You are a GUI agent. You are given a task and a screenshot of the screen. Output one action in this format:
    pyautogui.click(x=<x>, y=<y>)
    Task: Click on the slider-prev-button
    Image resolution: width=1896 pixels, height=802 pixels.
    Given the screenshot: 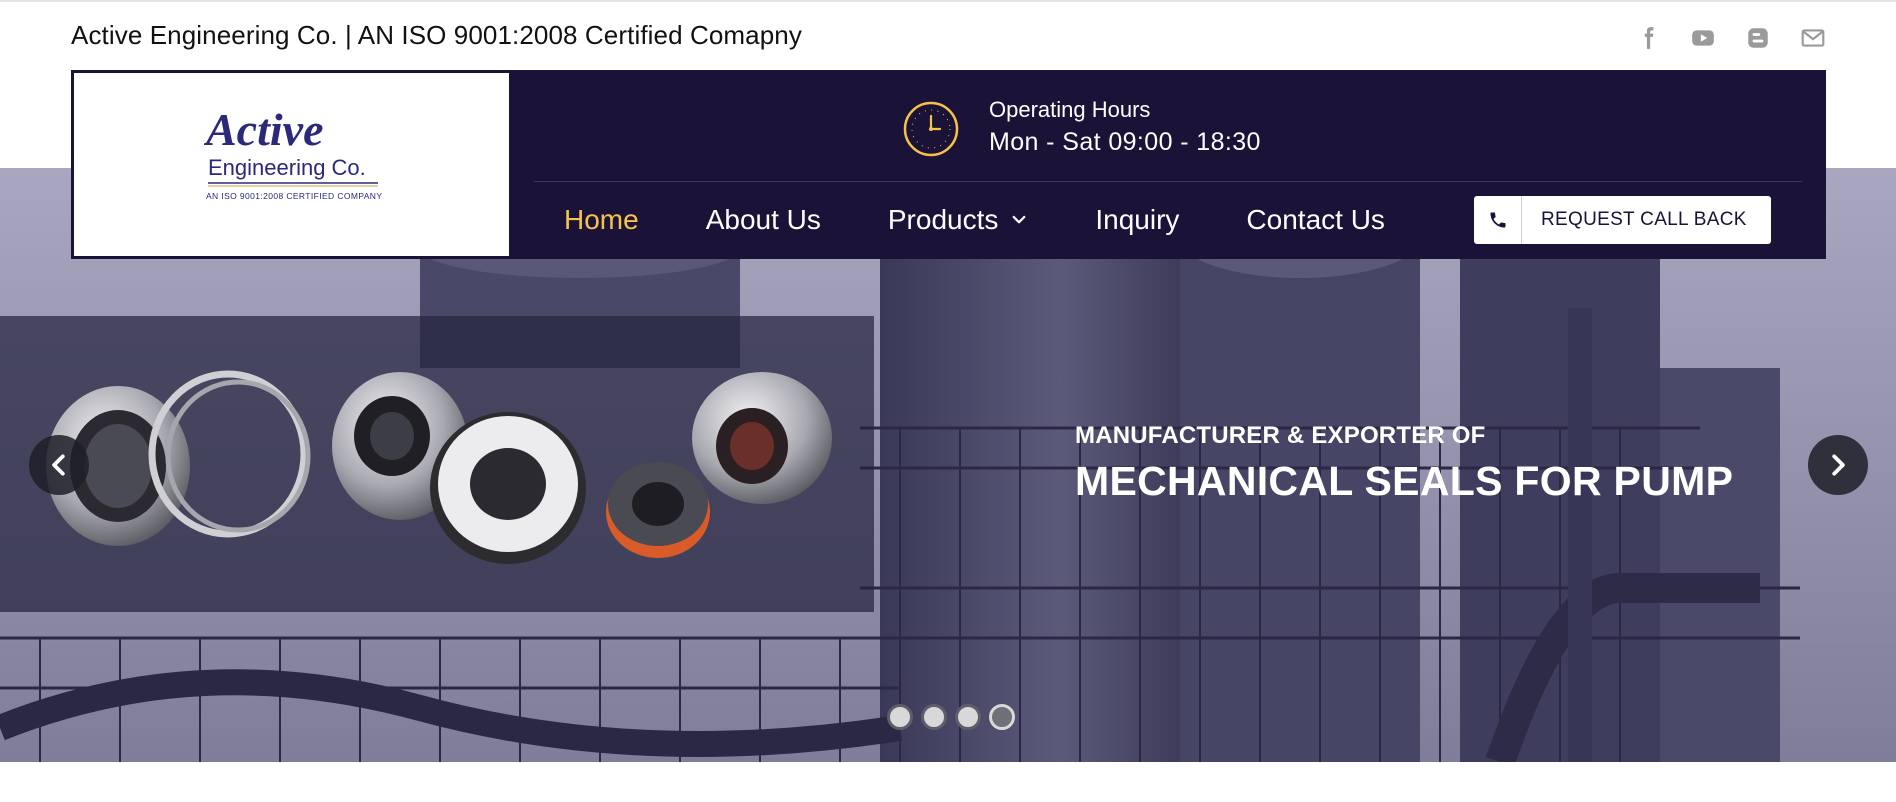 What is the action you would take?
    pyautogui.click(x=59, y=465)
    